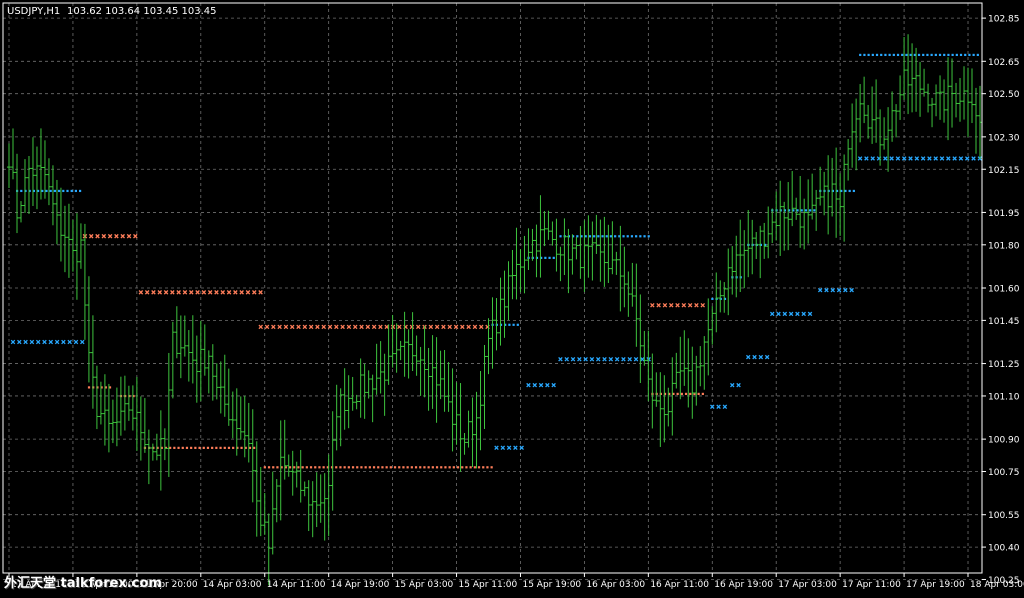  What do you see at coordinates (83, 583) in the screenshot?
I see `watermark: 外汇天堂 talkforex.com` at bounding box center [83, 583].